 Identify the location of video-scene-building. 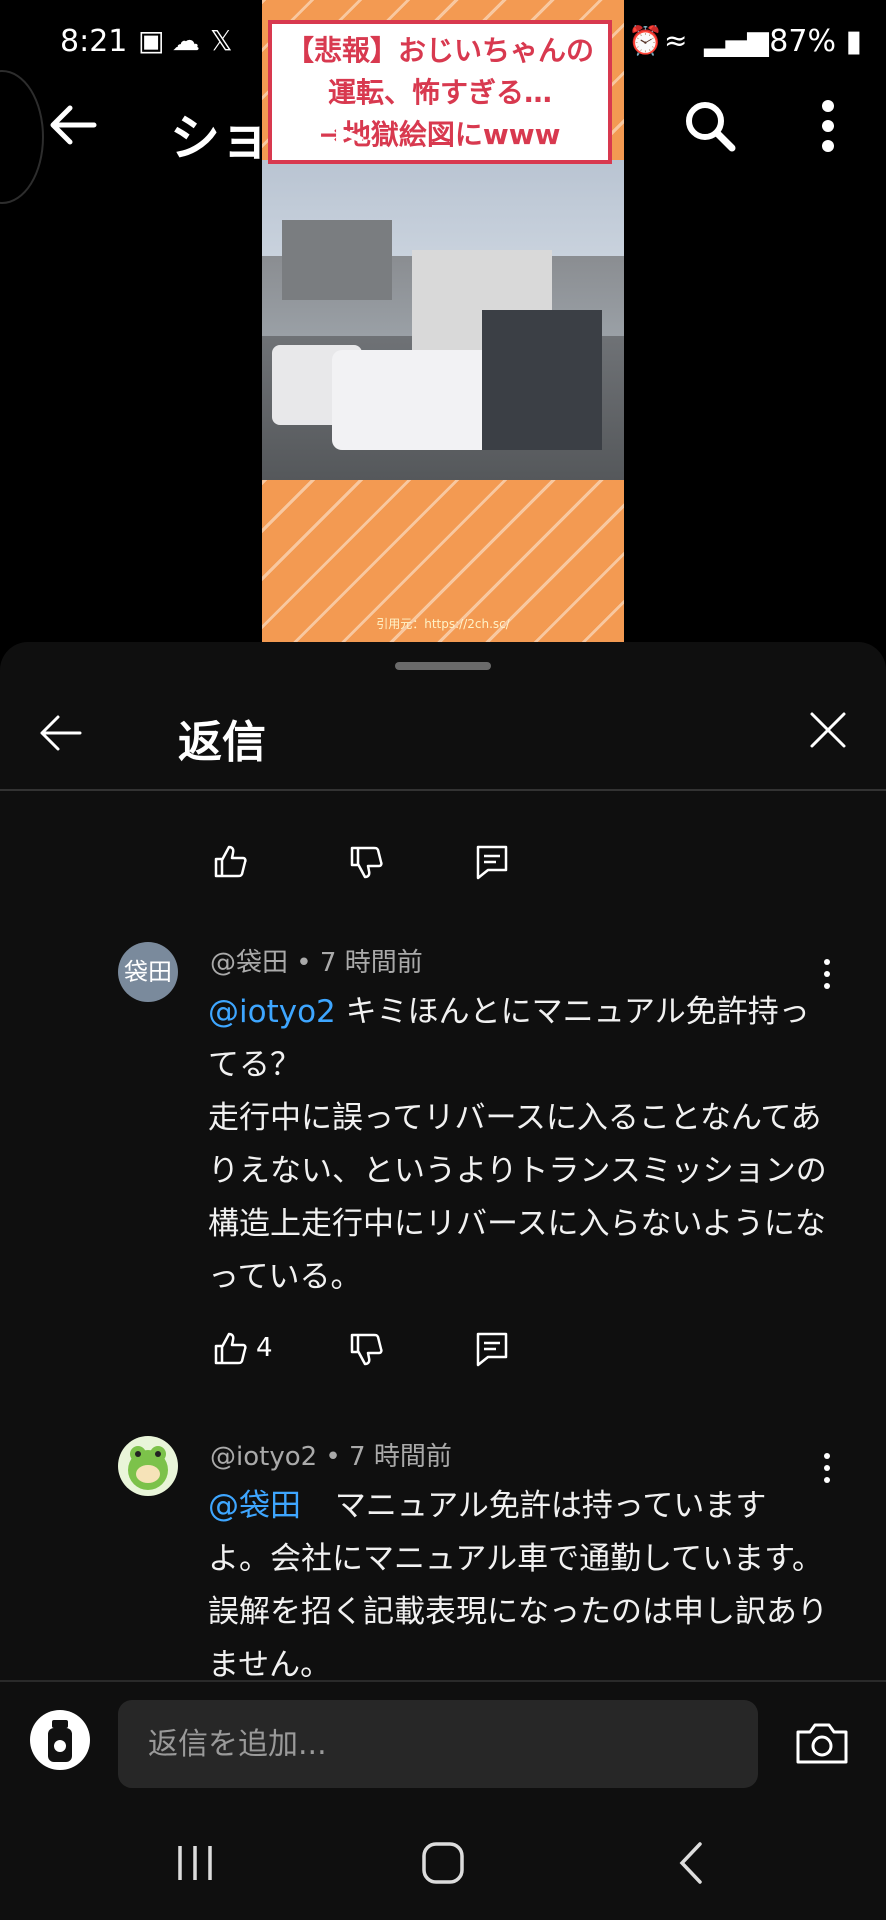
(337, 260).